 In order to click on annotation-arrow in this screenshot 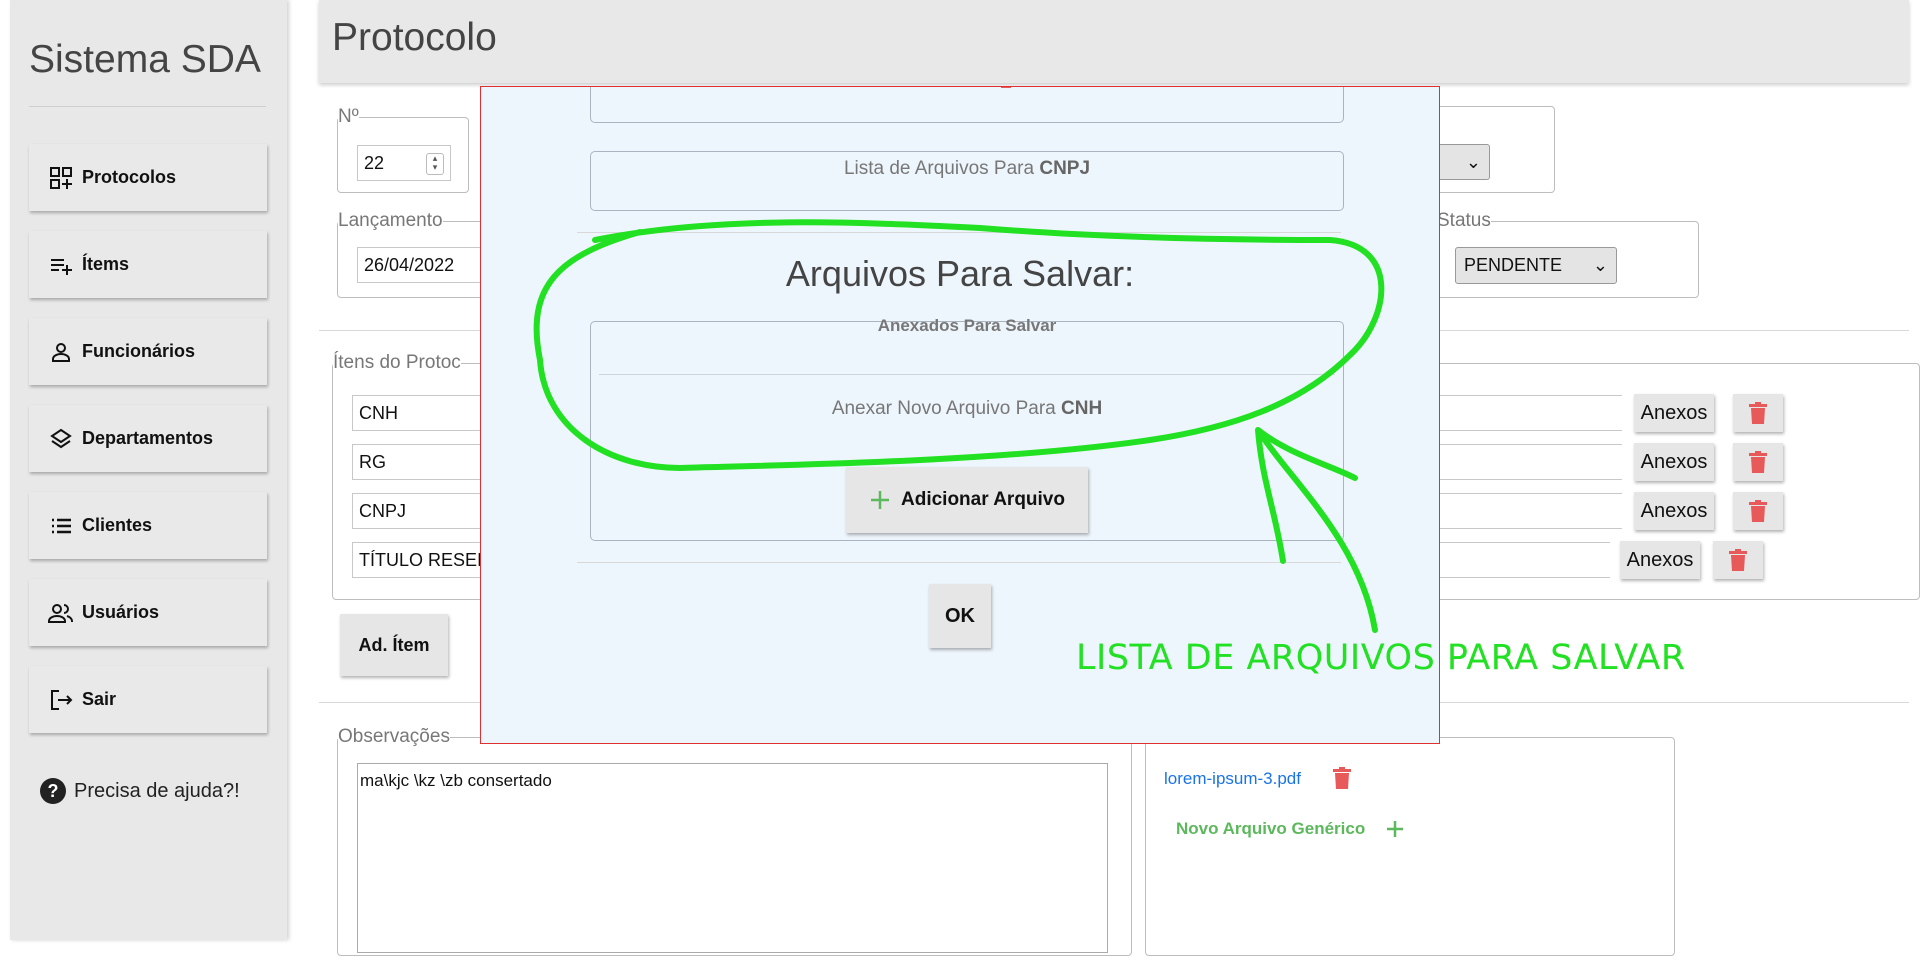, I will do `click(1316, 530)`.